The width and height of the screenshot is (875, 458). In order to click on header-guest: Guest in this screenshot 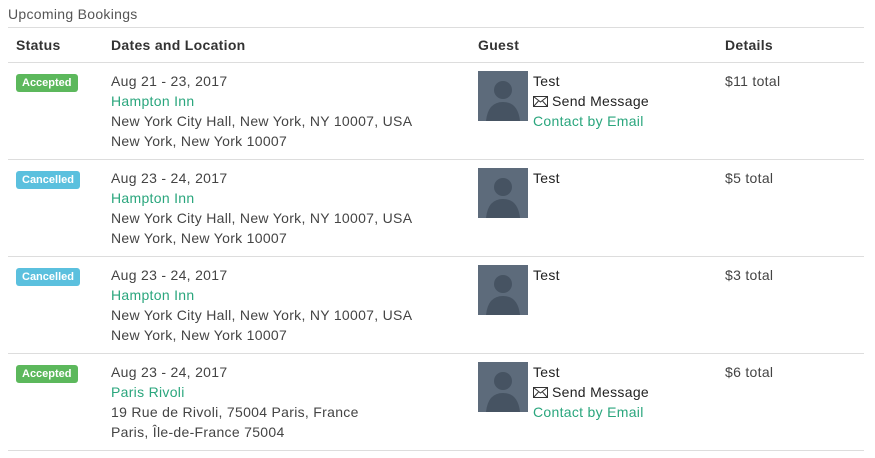, I will do `click(593, 45)`.